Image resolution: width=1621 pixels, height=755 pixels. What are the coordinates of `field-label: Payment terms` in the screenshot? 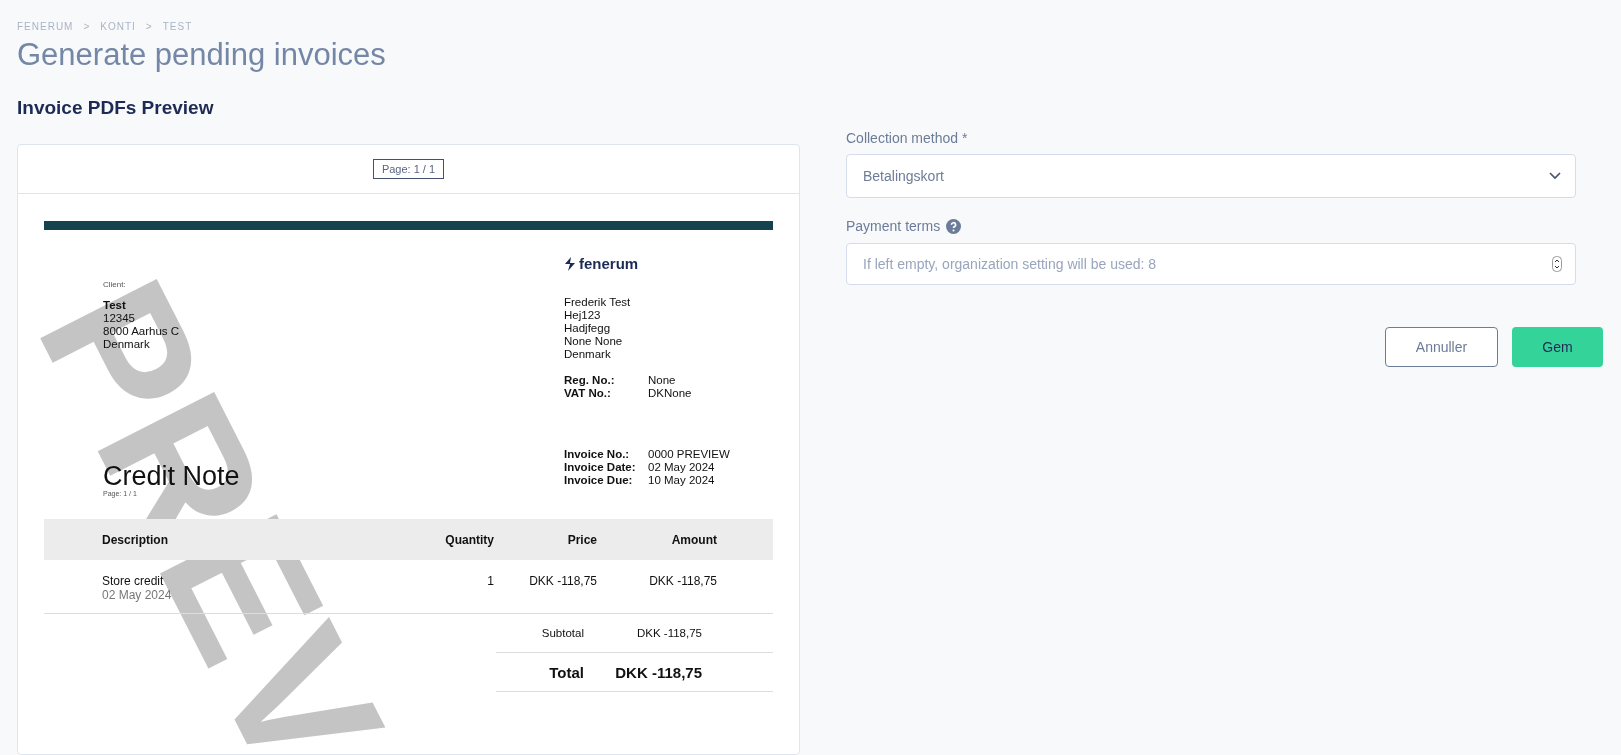 It's located at (893, 226).